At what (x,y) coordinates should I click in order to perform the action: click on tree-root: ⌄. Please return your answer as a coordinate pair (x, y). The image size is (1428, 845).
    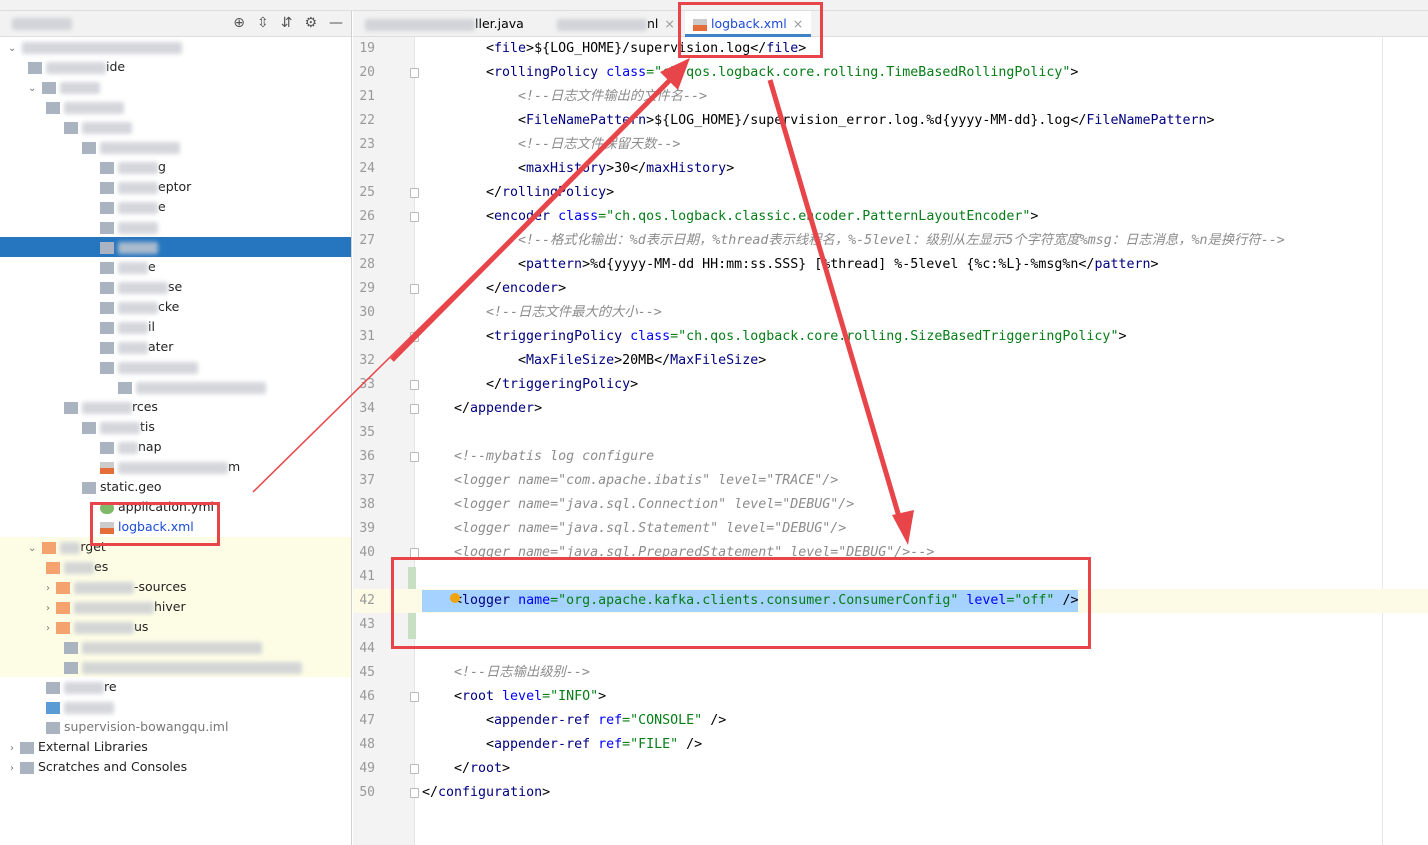
    Looking at the image, I should click on (175, 47).